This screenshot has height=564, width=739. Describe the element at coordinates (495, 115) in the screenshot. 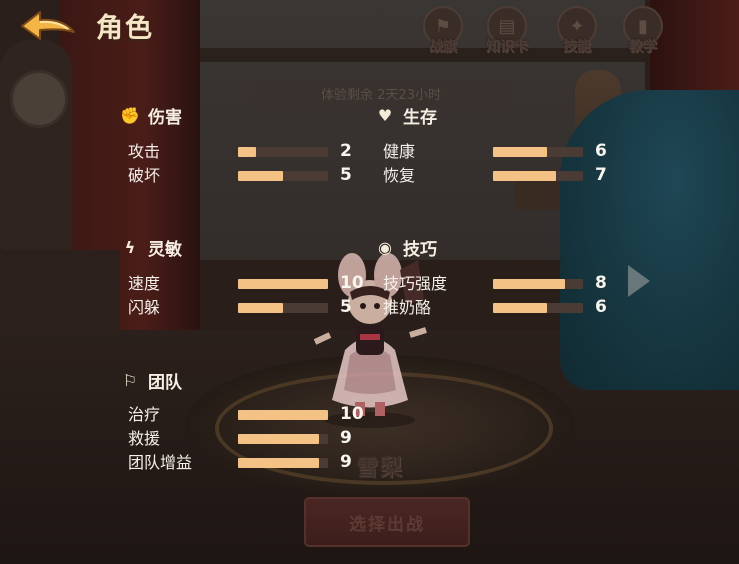

I see `section-header: ♥ 生存` at that location.